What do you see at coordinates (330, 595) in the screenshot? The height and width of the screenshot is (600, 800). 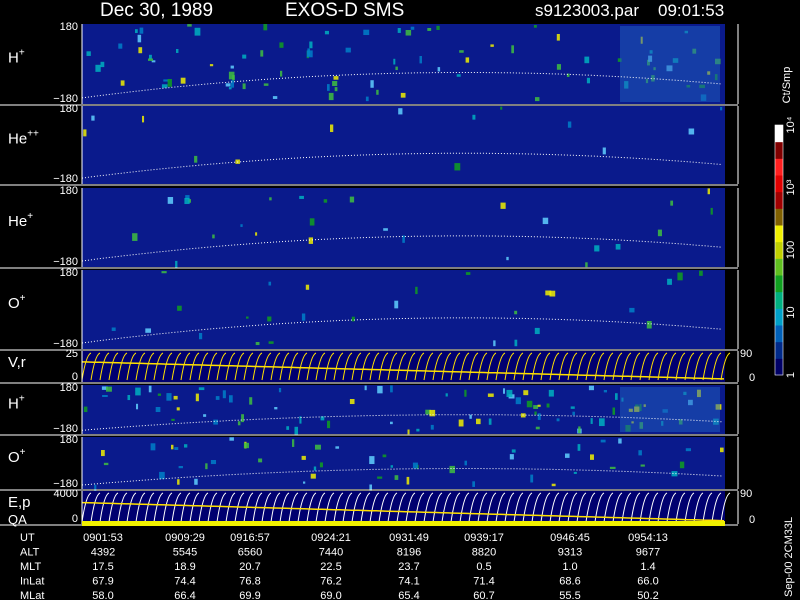 I see `cell-mlat: 69.0` at bounding box center [330, 595].